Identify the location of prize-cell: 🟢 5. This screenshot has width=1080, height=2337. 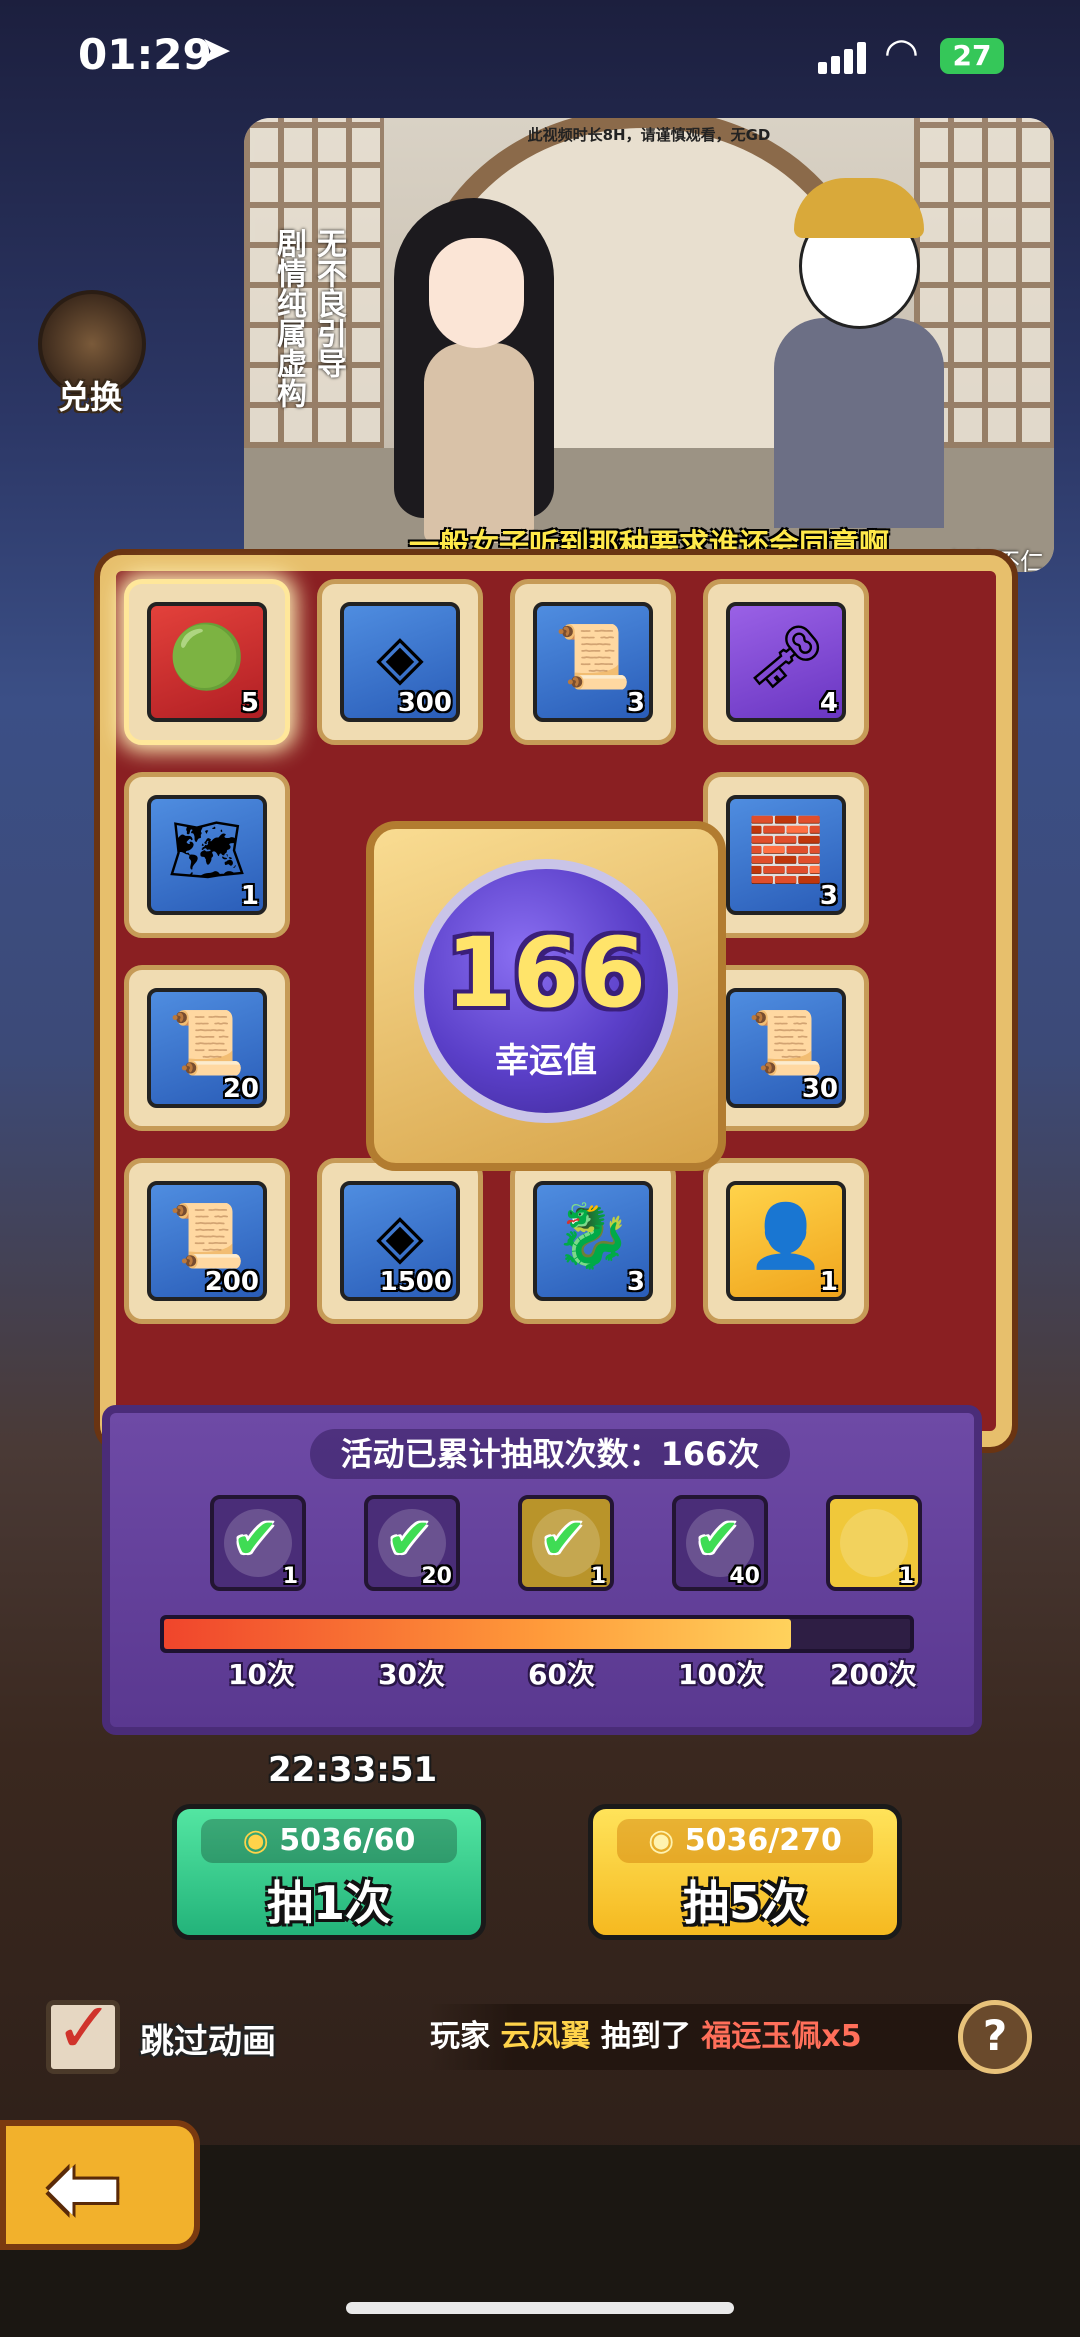
(207, 662).